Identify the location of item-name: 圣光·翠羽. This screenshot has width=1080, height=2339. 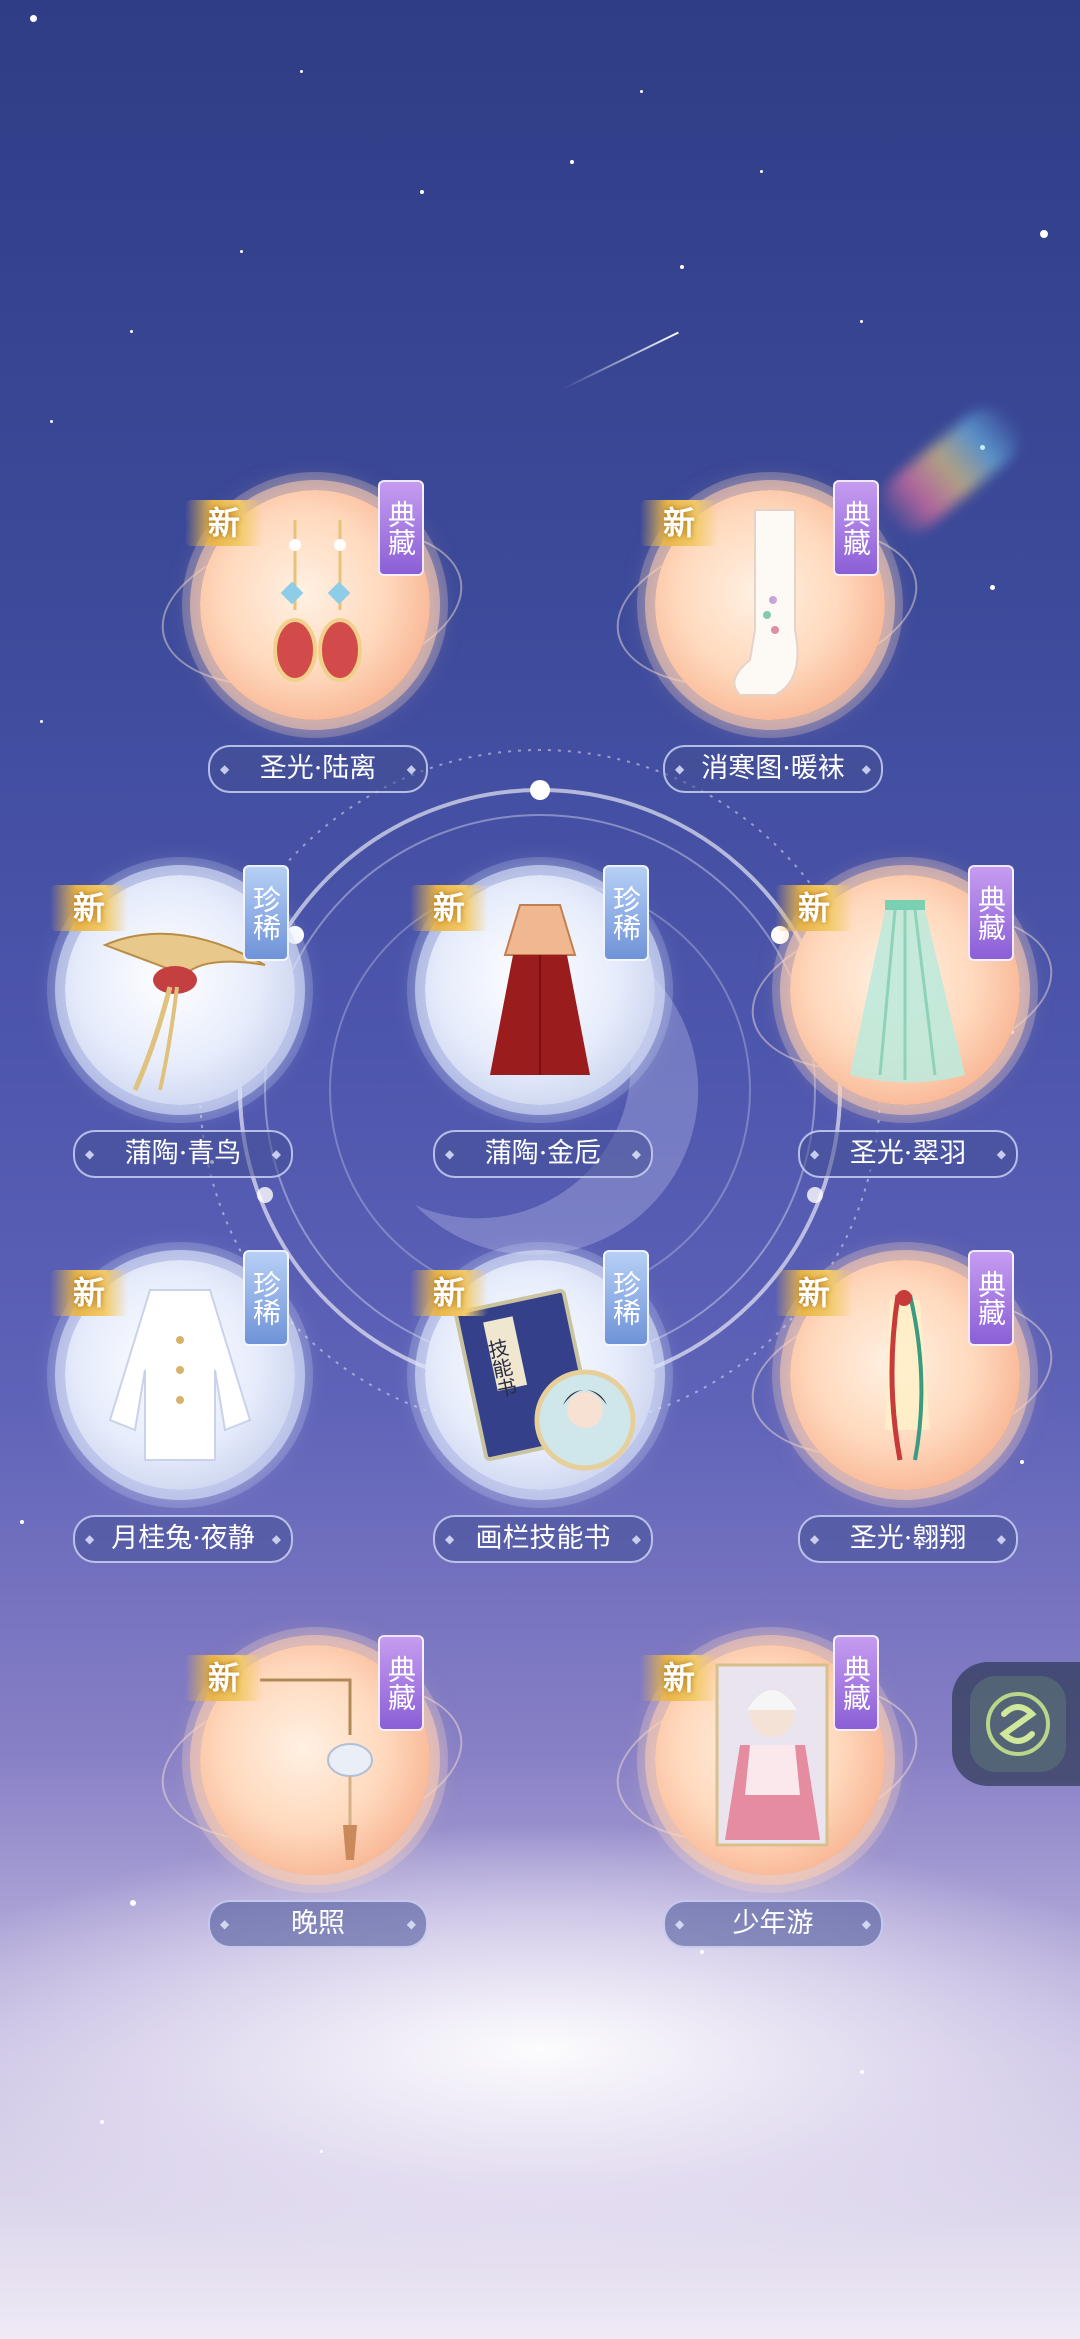
(908, 1154).